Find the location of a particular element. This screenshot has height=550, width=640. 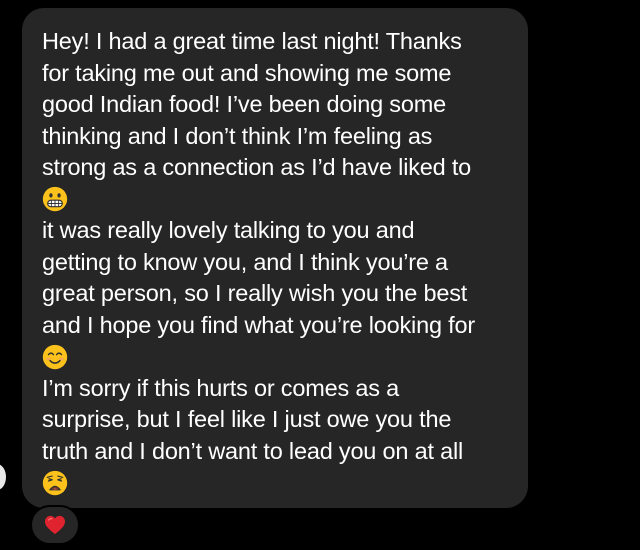

sender-avatar is located at coordinates (3, 477).